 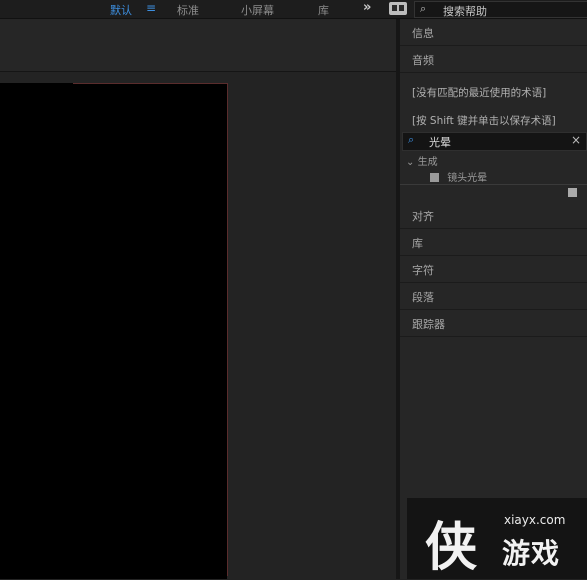 What do you see at coordinates (576, 140) in the screenshot?
I see `clear-icon: ×` at bounding box center [576, 140].